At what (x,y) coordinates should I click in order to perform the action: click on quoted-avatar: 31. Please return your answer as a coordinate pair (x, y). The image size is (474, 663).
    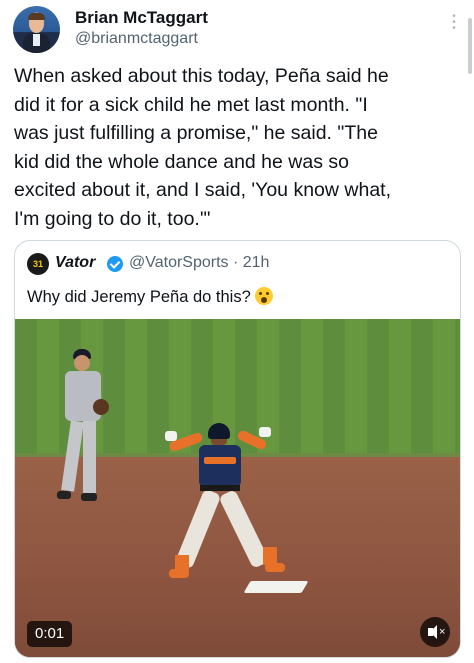
    Looking at the image, I should click on (38, 264).